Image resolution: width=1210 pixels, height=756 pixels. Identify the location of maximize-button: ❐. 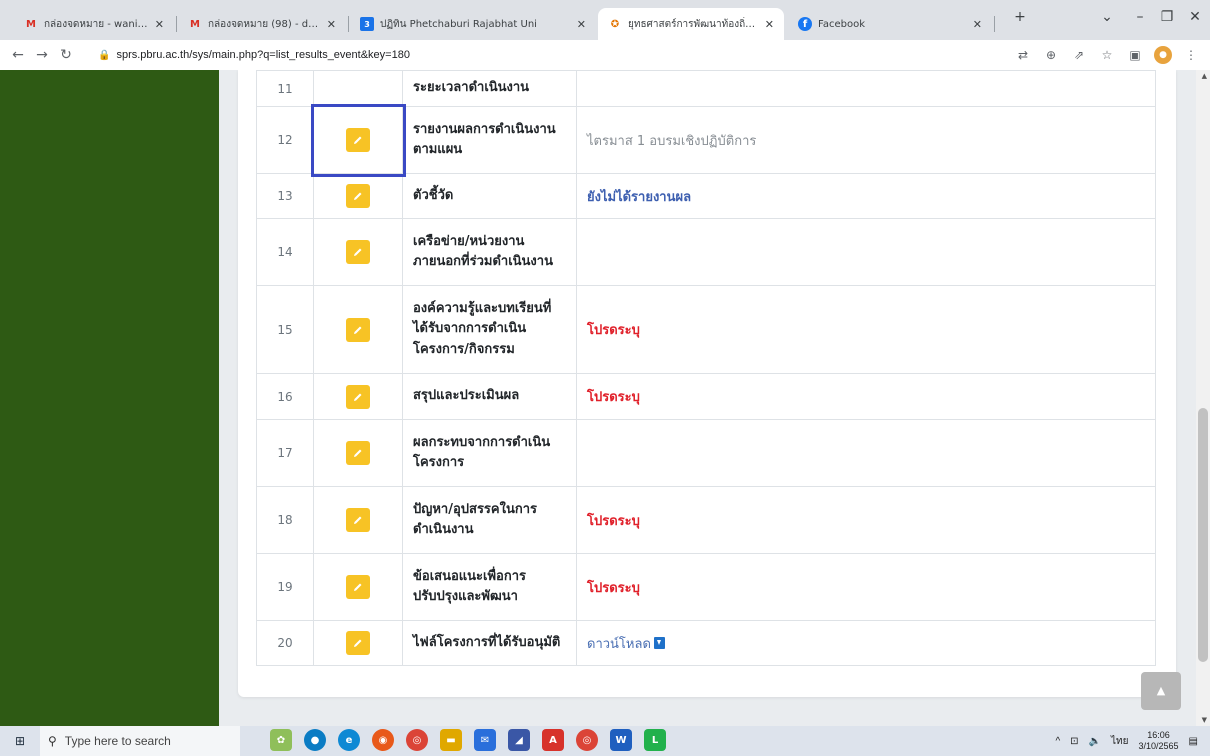
(1167, 17).